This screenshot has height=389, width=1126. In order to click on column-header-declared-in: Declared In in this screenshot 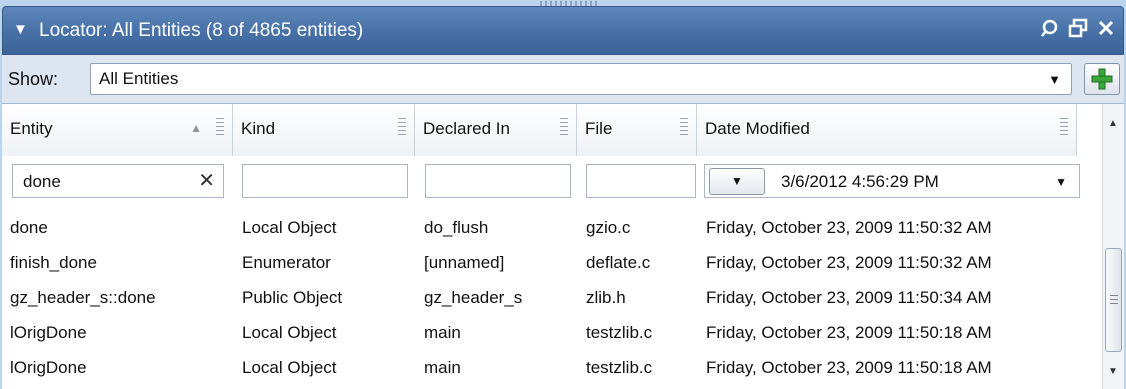, I will do `click(496, 130)`.